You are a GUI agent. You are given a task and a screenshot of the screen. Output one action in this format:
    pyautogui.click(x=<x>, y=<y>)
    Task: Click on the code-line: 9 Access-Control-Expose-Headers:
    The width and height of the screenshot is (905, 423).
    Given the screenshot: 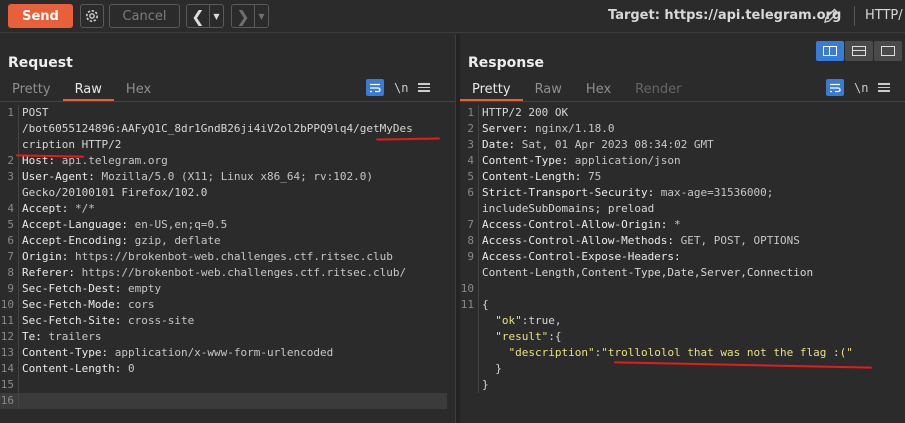 What is the action you would take?
    pyautogui.click(x=680, y=257)
    